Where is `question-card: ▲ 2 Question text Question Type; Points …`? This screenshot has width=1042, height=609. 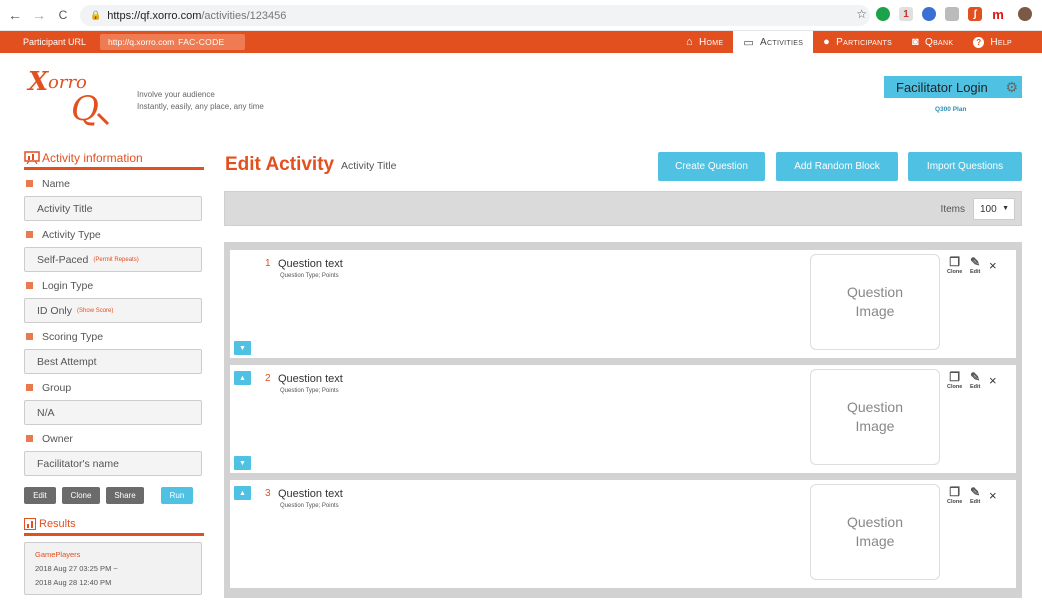
question-card: ▲ 2 Question text Question Type; Points … is located at coordinates (623, 419).